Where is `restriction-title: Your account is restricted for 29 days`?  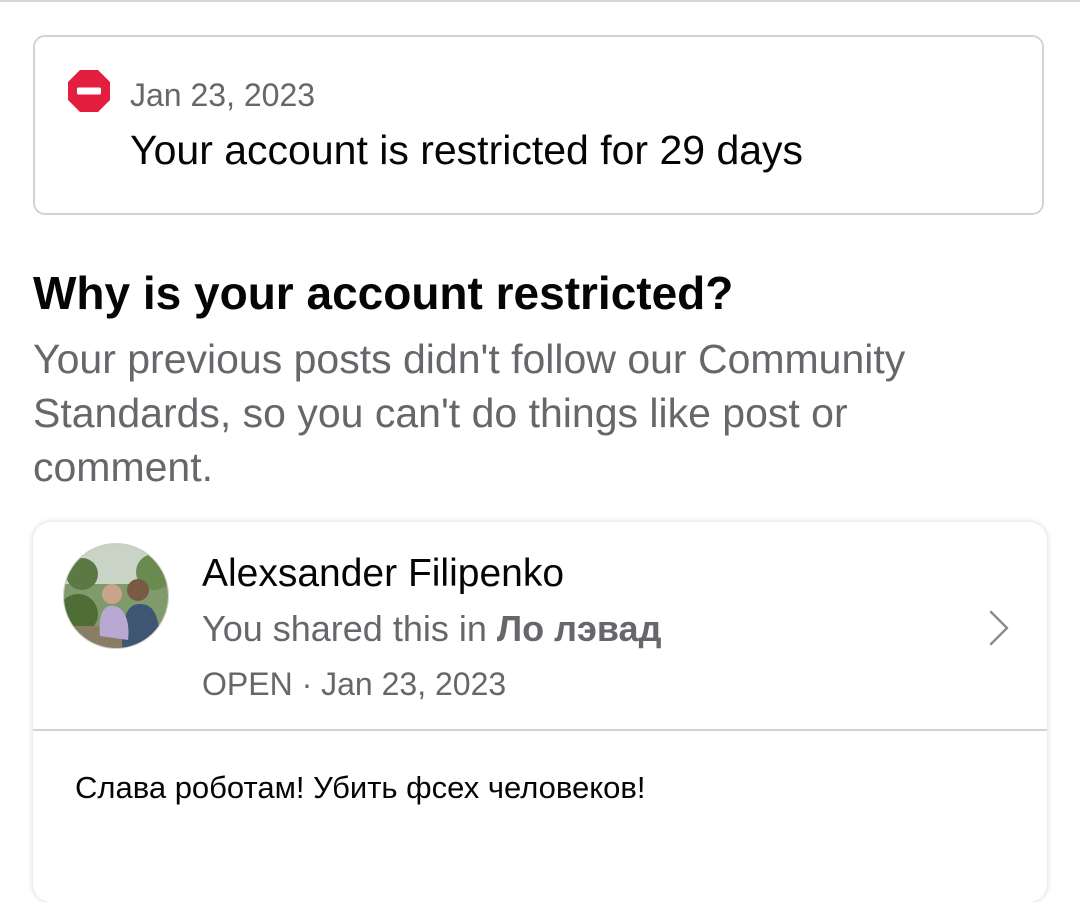
restriction-title: Your account is restricted for 29 days is located at coordinates (467, 150).